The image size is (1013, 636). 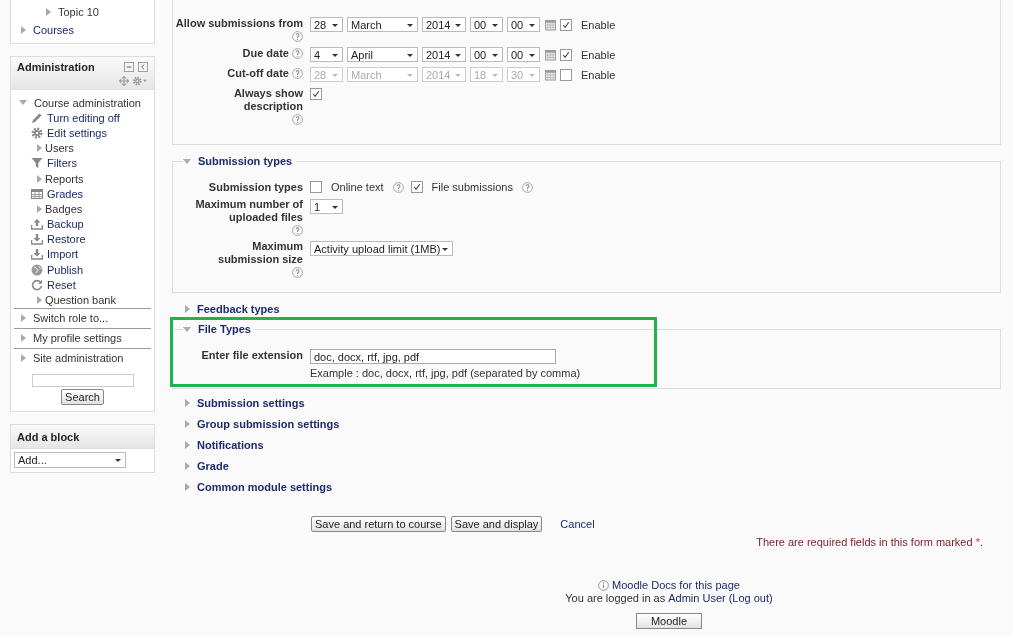 What do you see at coordinates (62, 163) in the screenshot?
I see `tree-item: Filters` at bounding box center [62, 163].